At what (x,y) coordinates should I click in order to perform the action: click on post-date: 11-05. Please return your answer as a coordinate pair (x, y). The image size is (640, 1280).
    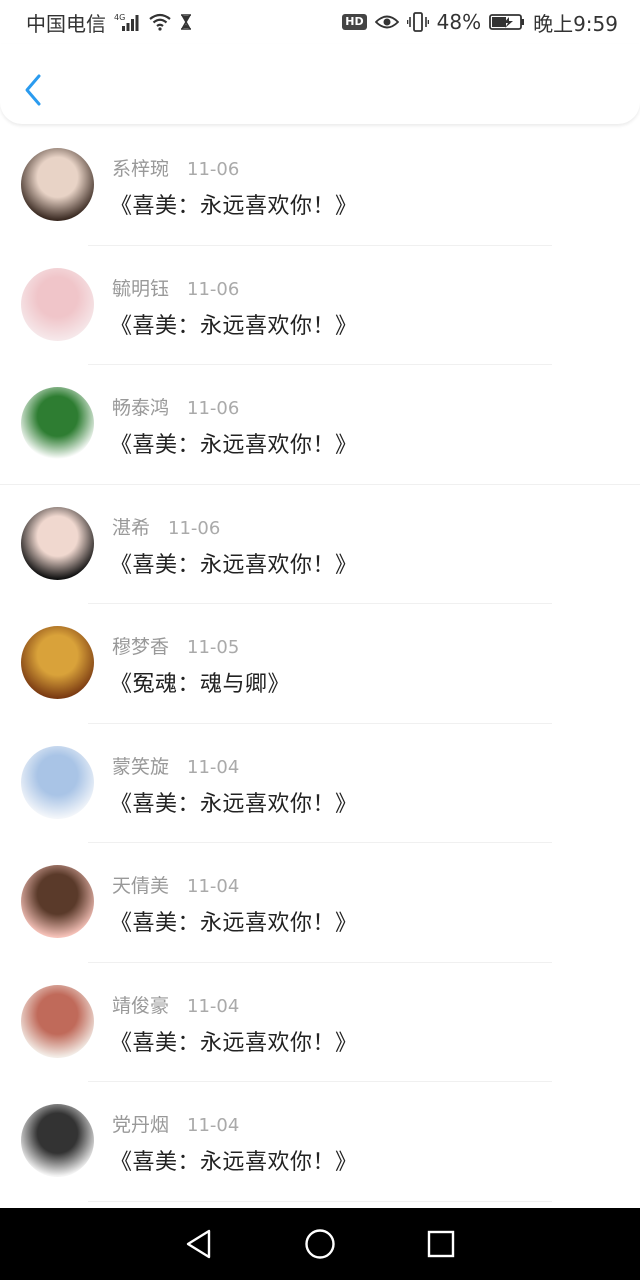
    Looking at the image, I should click on (213, 647).